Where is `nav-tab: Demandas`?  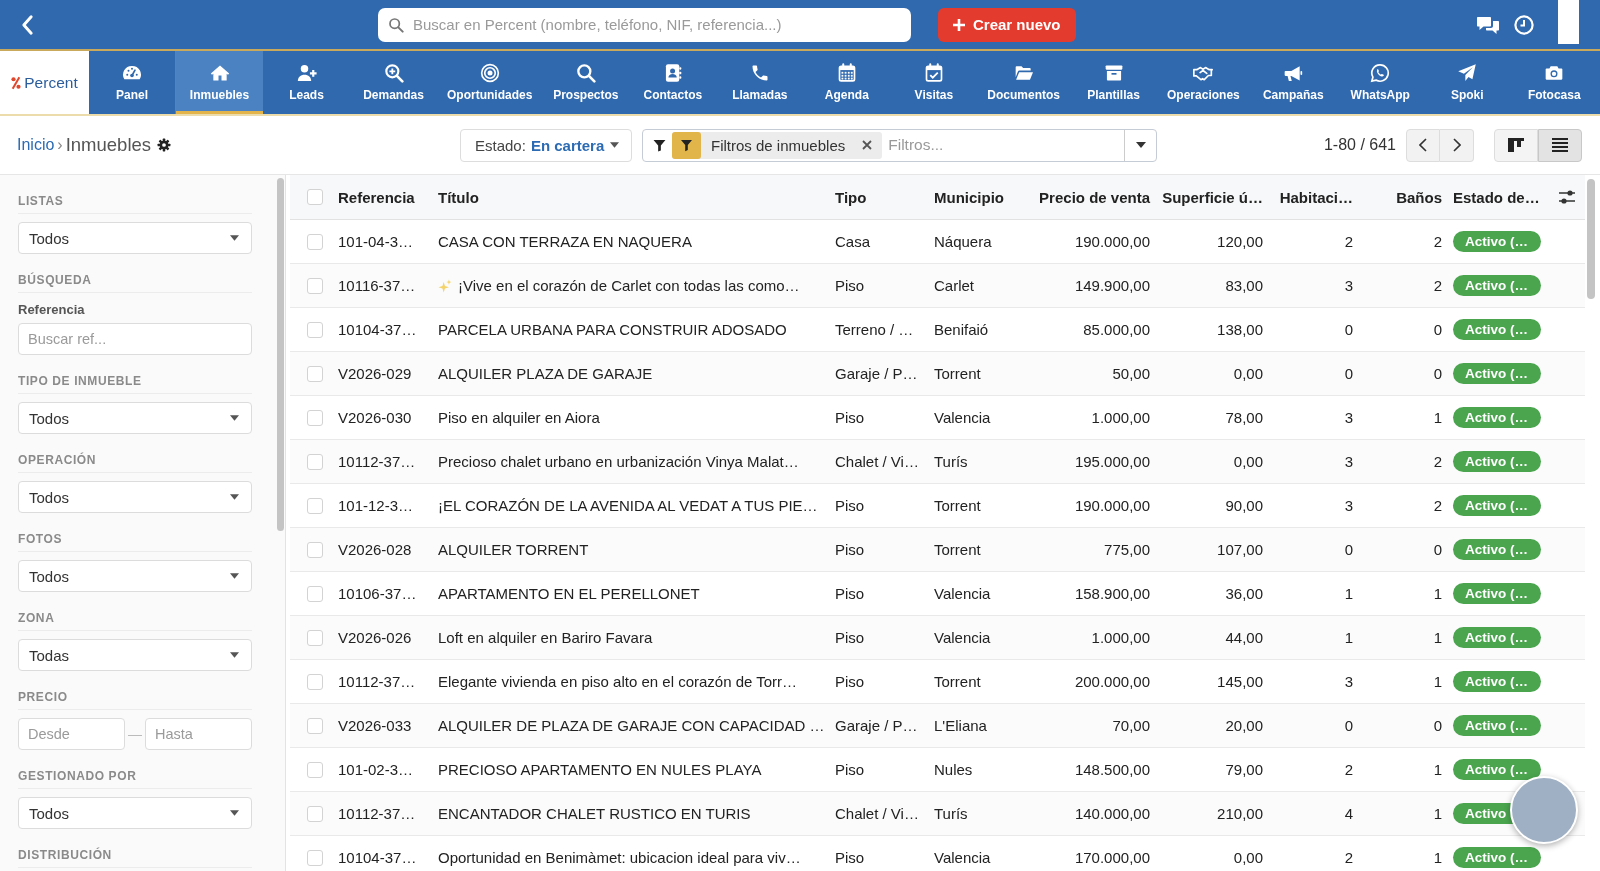 nav-tab: Demandas is located at coordinates (393, 82).